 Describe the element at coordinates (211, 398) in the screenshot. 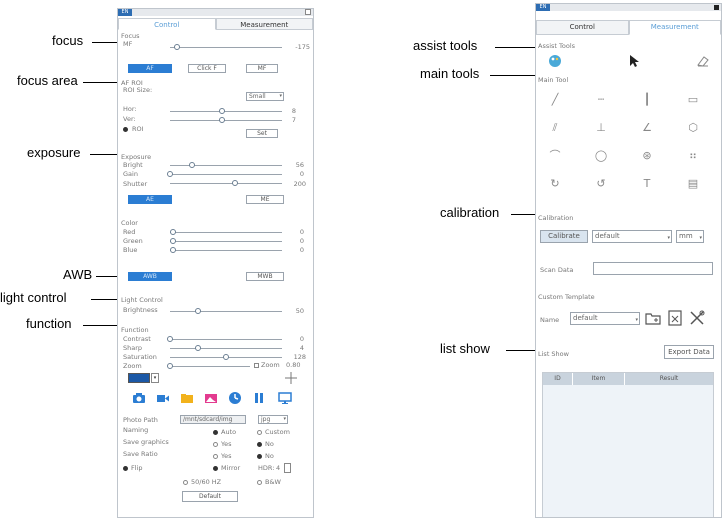

I see `image-icon` at that location.